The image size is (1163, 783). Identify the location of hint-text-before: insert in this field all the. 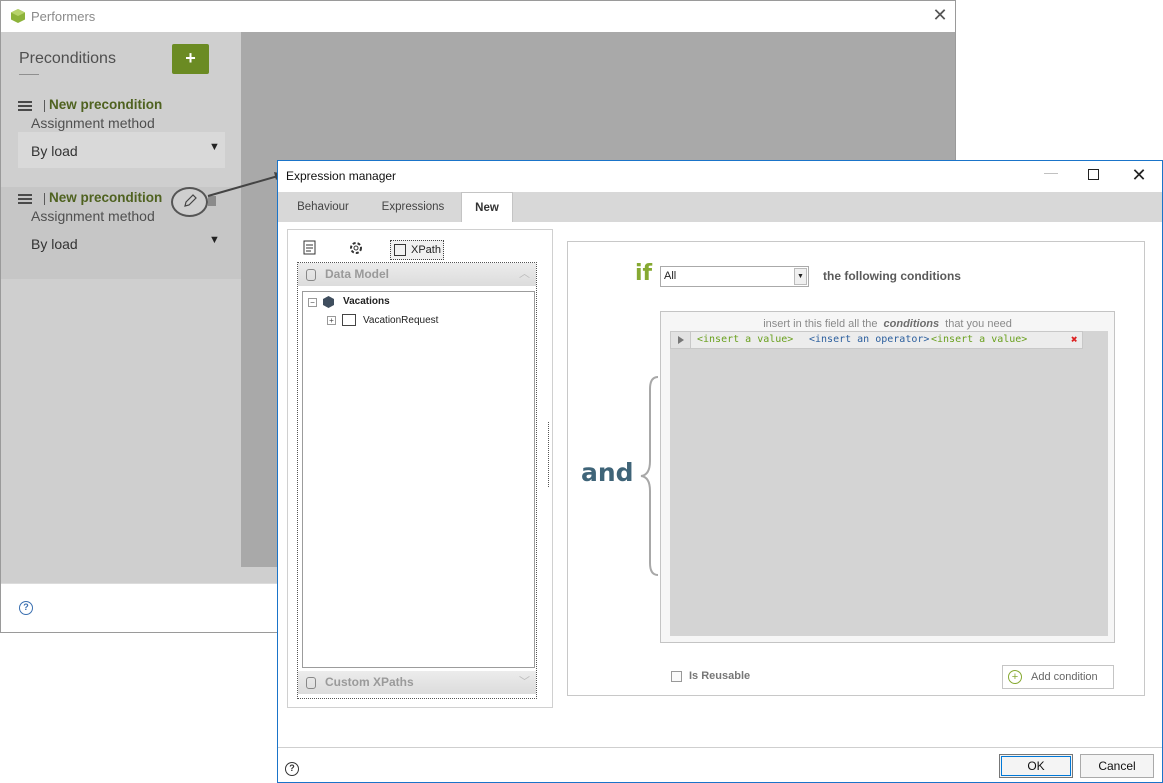
(820, 324).